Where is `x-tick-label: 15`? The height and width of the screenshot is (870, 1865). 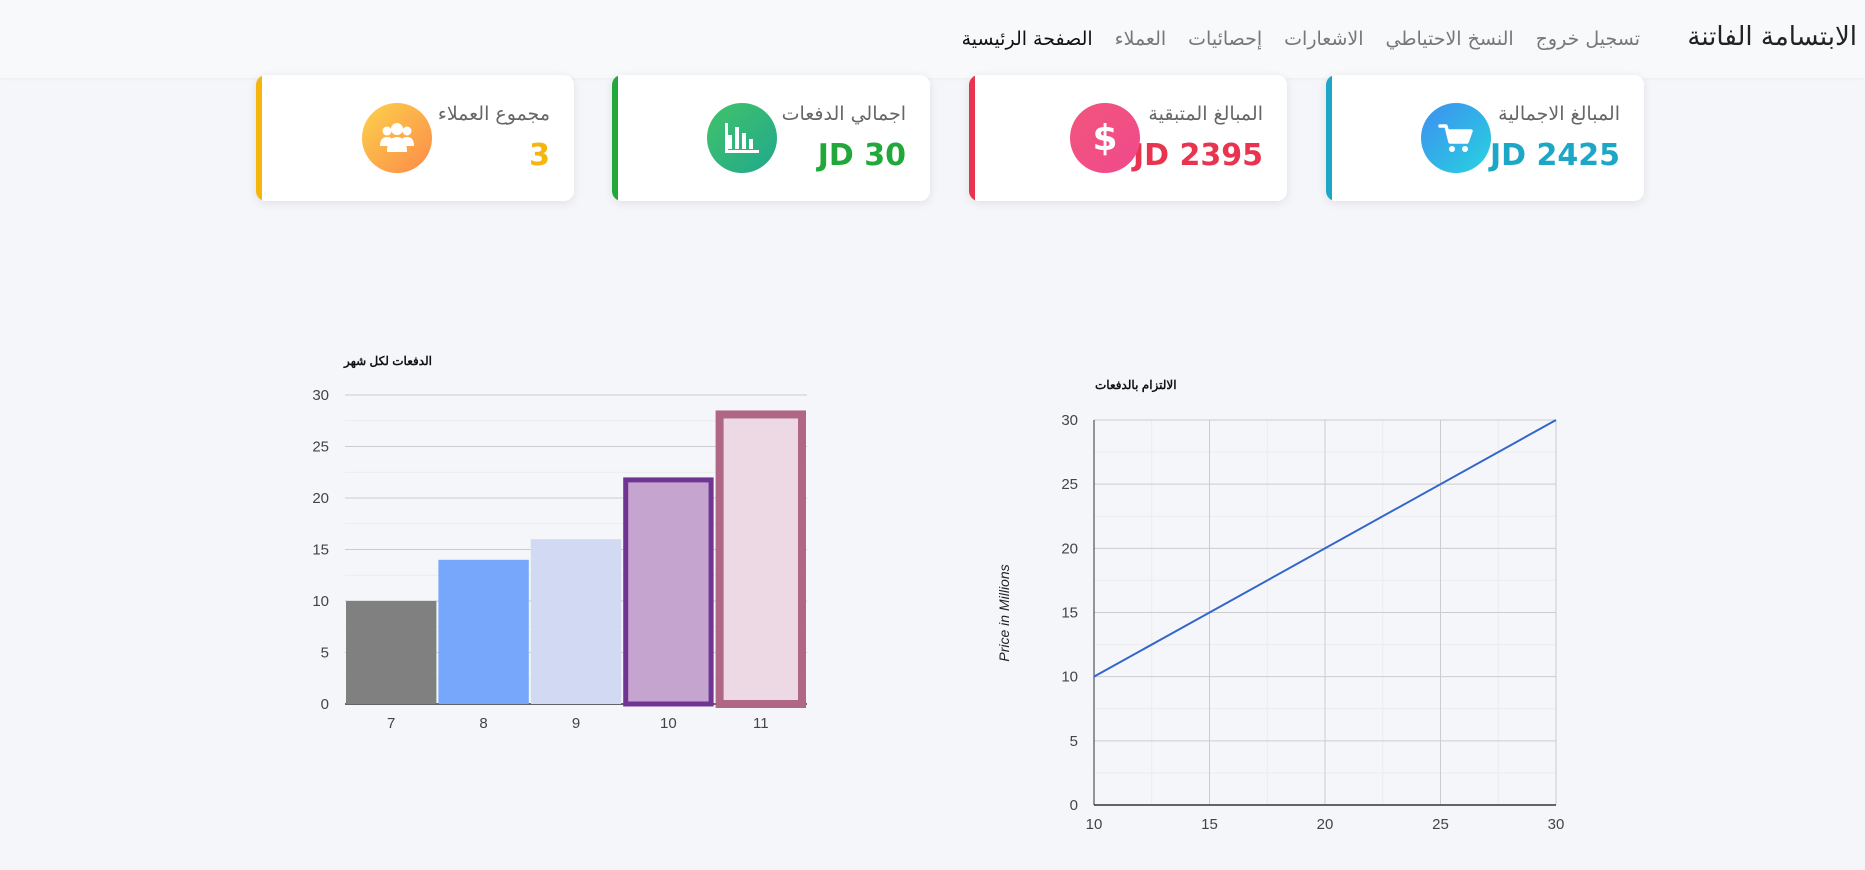
x-tick-label: 15 is located at coordinates (1209, 824).